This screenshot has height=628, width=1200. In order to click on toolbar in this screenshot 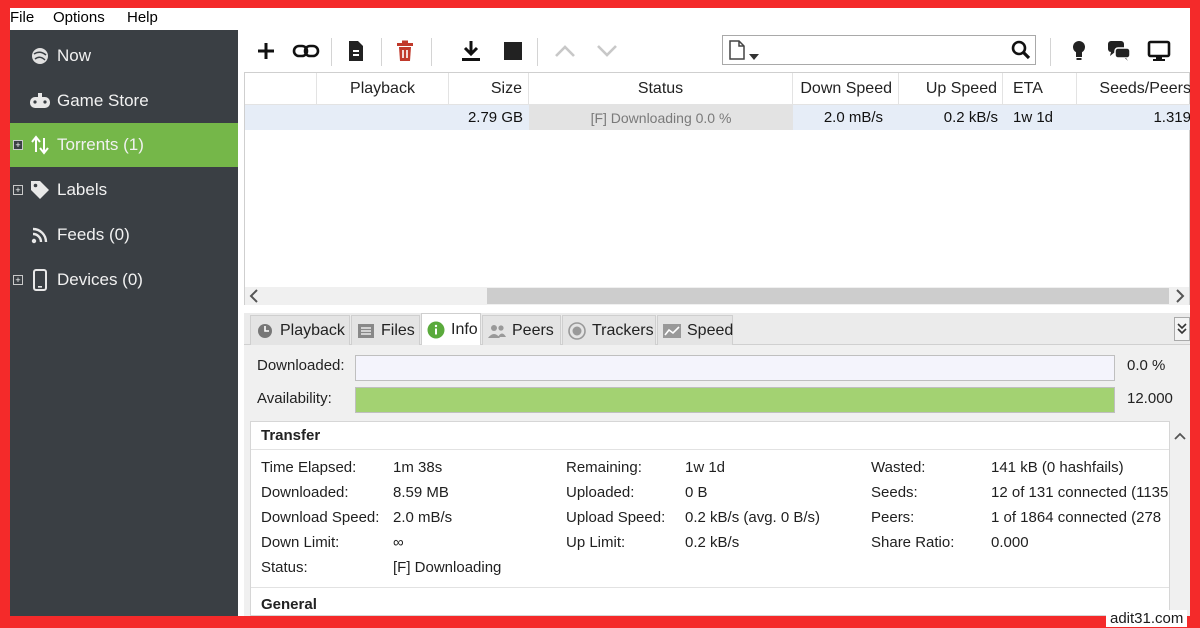, I will do `click(714, 51)`.